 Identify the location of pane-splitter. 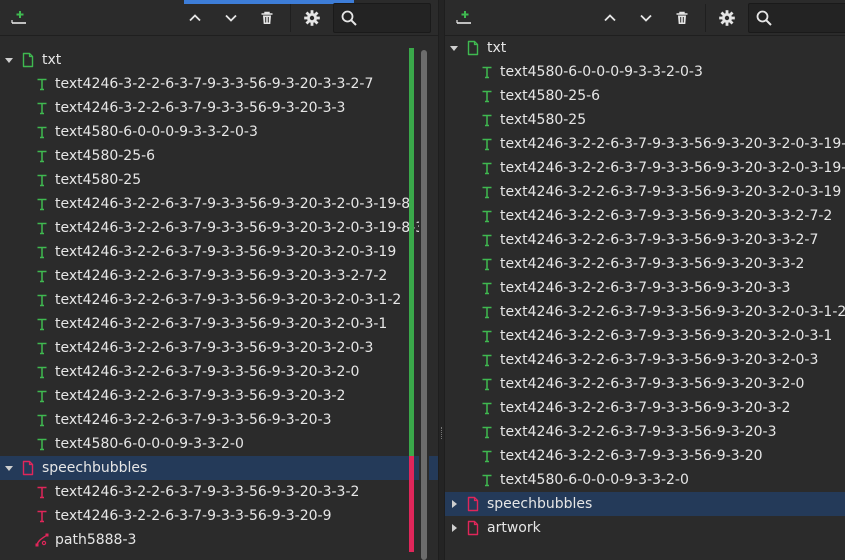
(441, 280).